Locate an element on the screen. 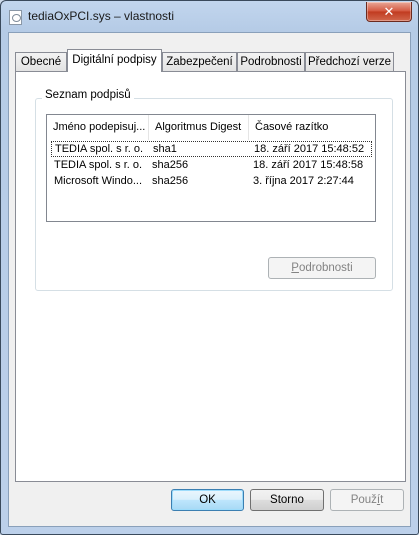 This screenshot has height=535, width=419. tab-digital-signatures: Digitální podpisy is located at coordinates (114, 60).